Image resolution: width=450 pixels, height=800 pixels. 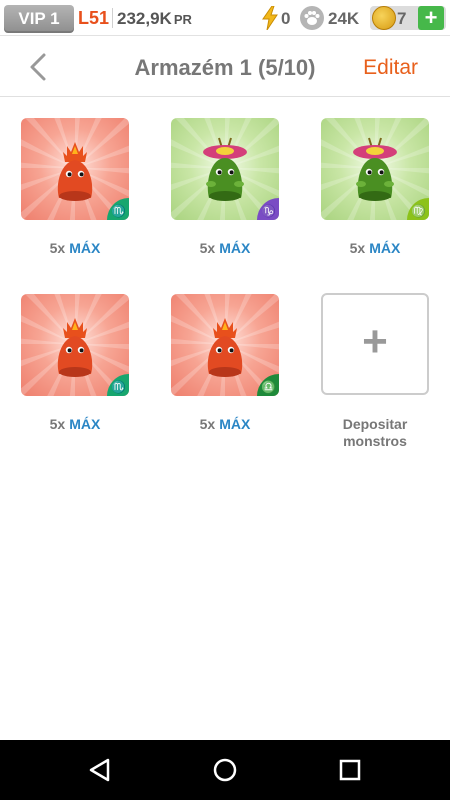 What do you see at coordinates (286, 18) in the screenshot?
I see `energy-count: 0` at bounding box center [286, 18].